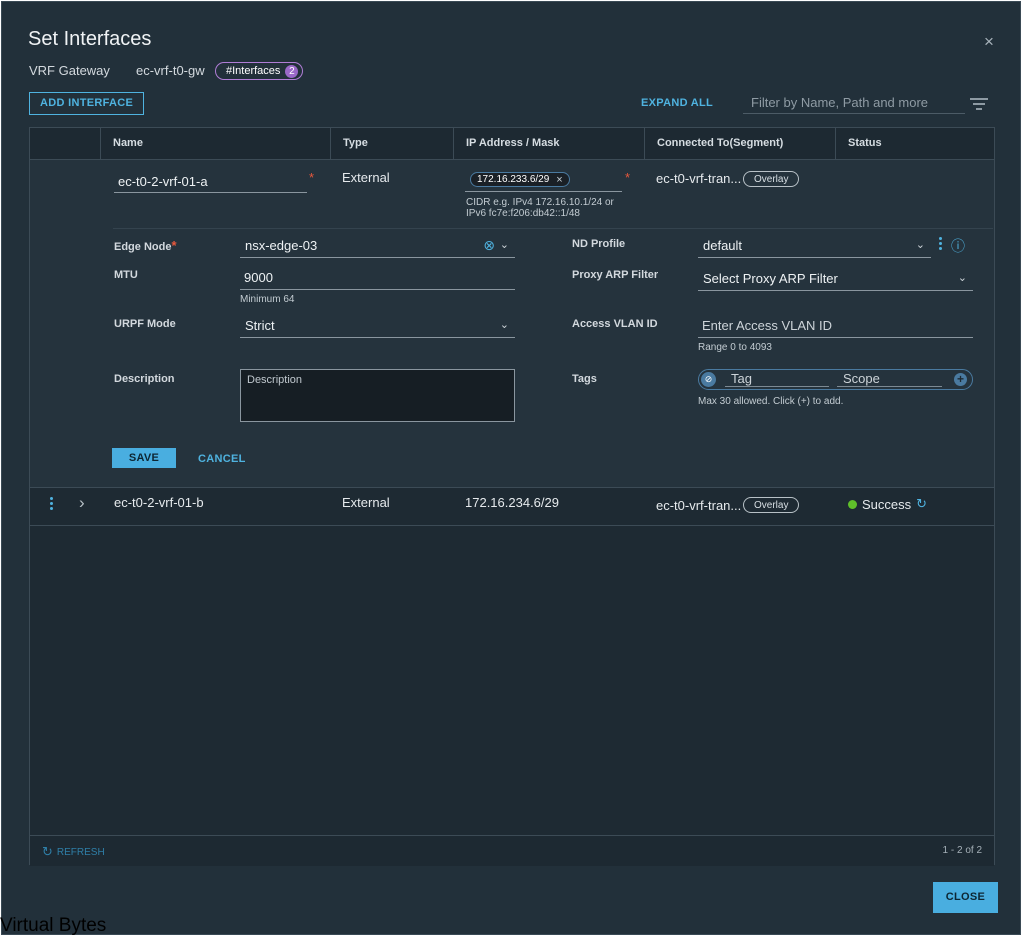 This screenshot has height=938, width=1024. Describe the element at coordinates (771, 401) in the screenshot. I see `tags-hint: Max 30 allowed. Click (+) to add.` at that location.